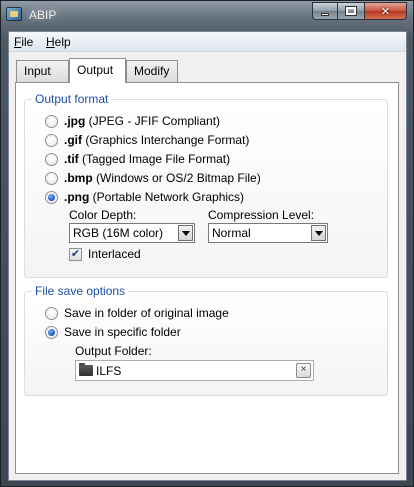 The height and width of the screenshot is (487, 414). I want to click on save-specific-folder-option: Save in specific folder, so click(113, 332).